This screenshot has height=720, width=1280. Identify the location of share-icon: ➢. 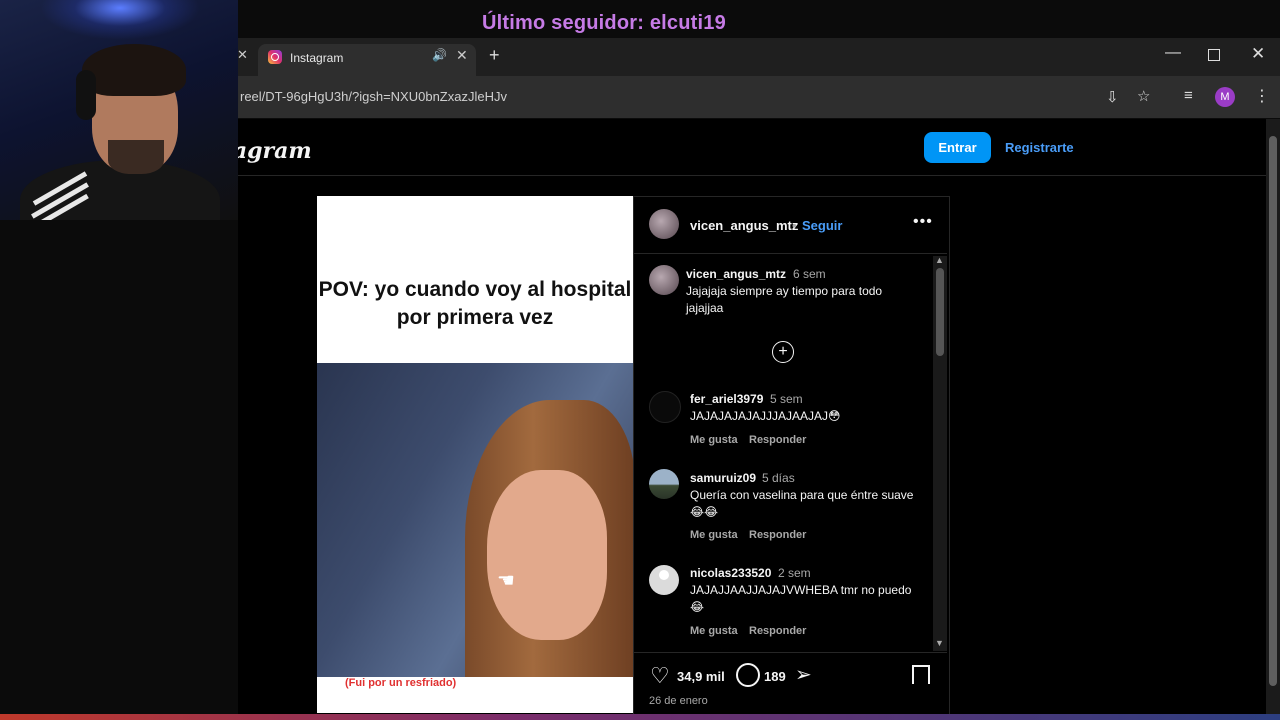
(803, 674).